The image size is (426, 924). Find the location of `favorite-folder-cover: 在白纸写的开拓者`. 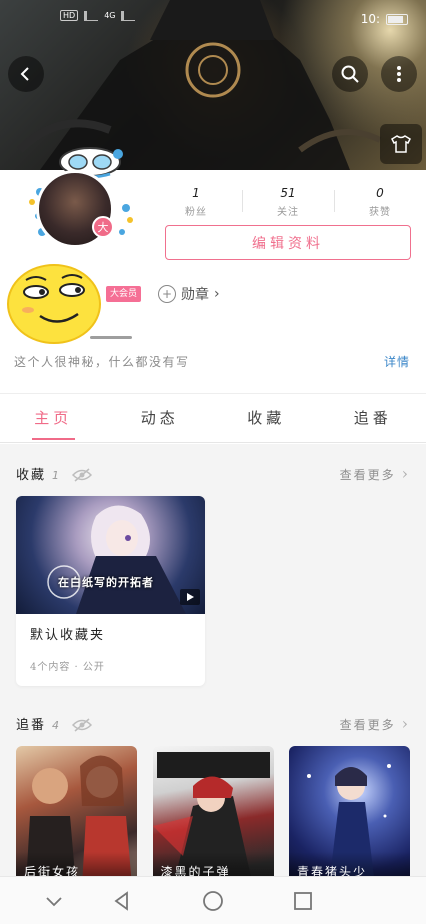

favorite-folder-cover: 在白纸写的开拓者 is located at coordinates (110, 555).